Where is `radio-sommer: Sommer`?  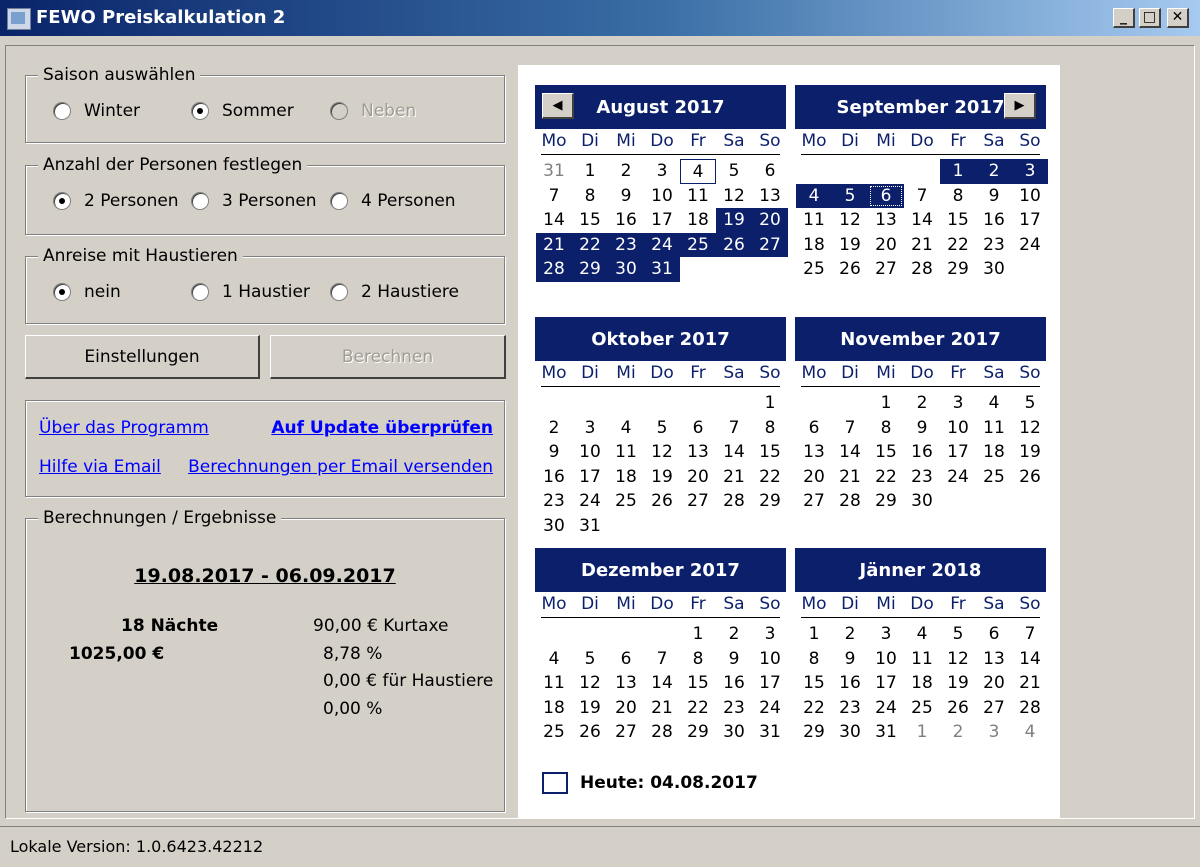 radio-sommer: Sommer is located at coordinates (242, 111).